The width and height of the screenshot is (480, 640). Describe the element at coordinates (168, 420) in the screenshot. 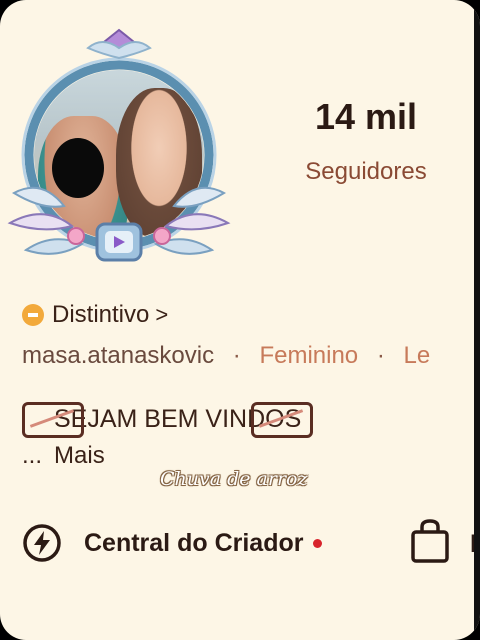

I see `bio-text: SEJAM BEM VINDOS` at that location.